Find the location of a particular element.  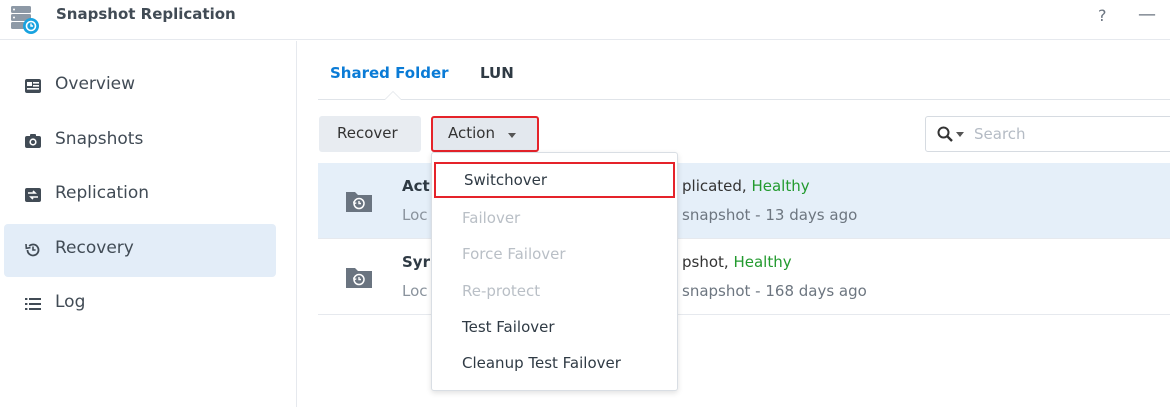

search-icon is located at coordinates (945, 134).